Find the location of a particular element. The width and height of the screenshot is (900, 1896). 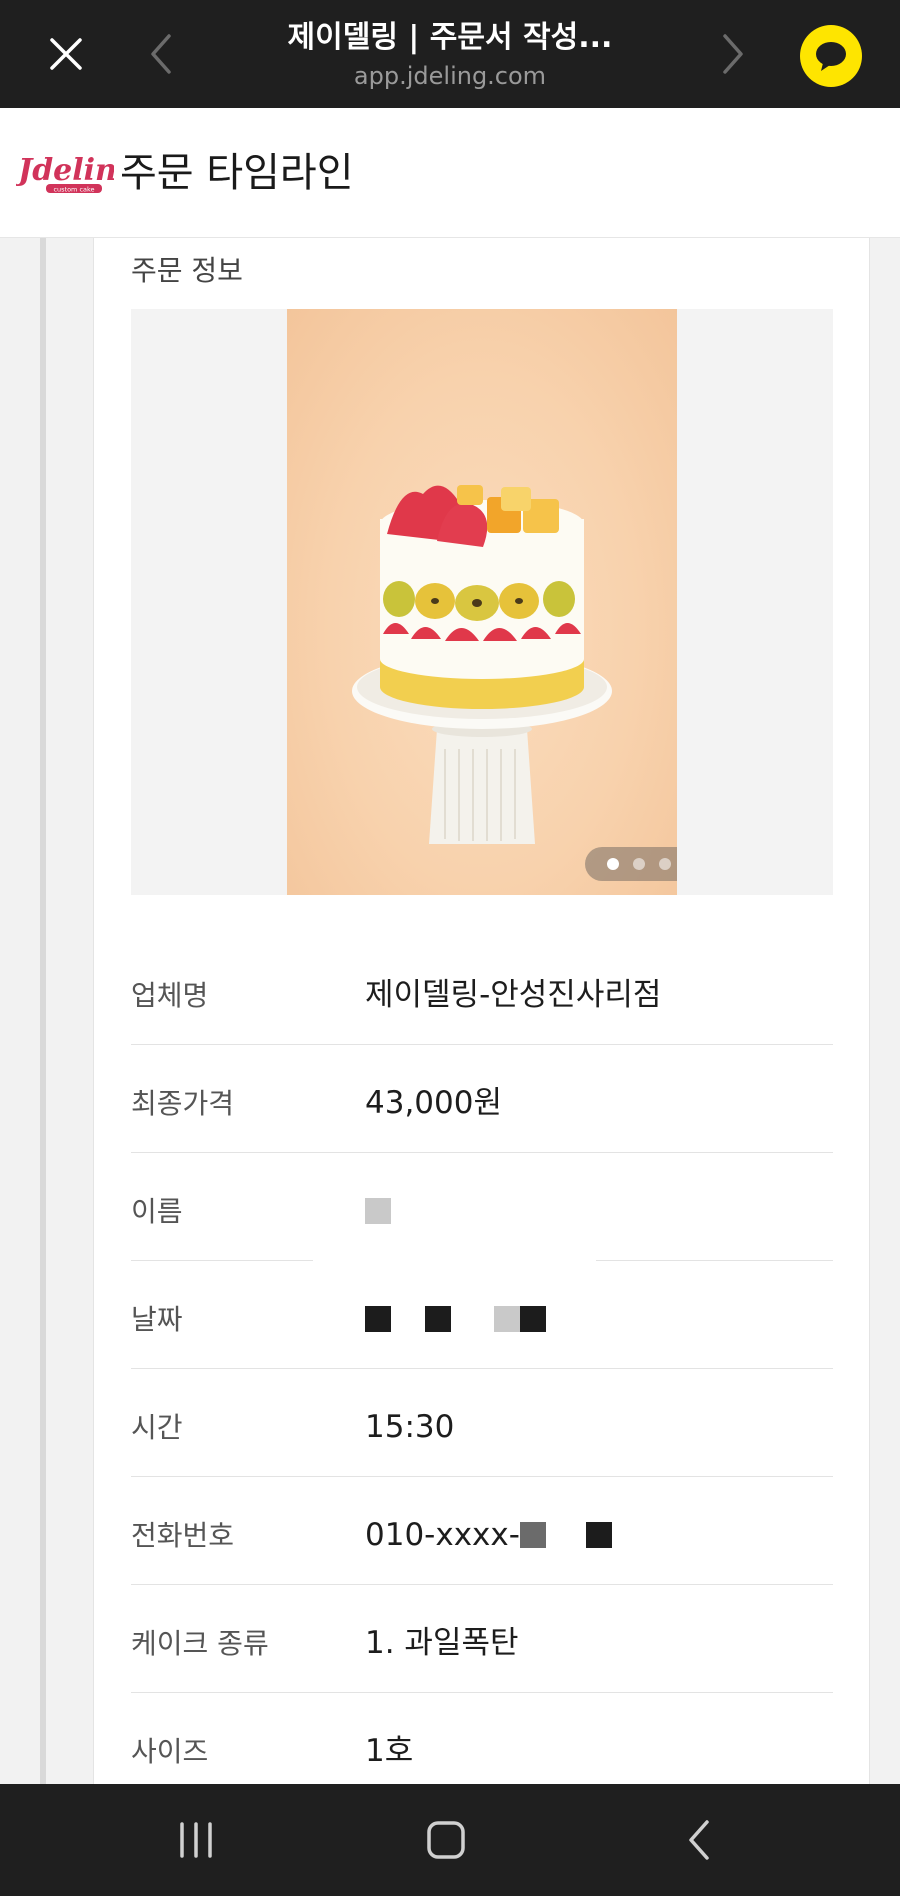

back-button is located at coordinates (700, 1840).